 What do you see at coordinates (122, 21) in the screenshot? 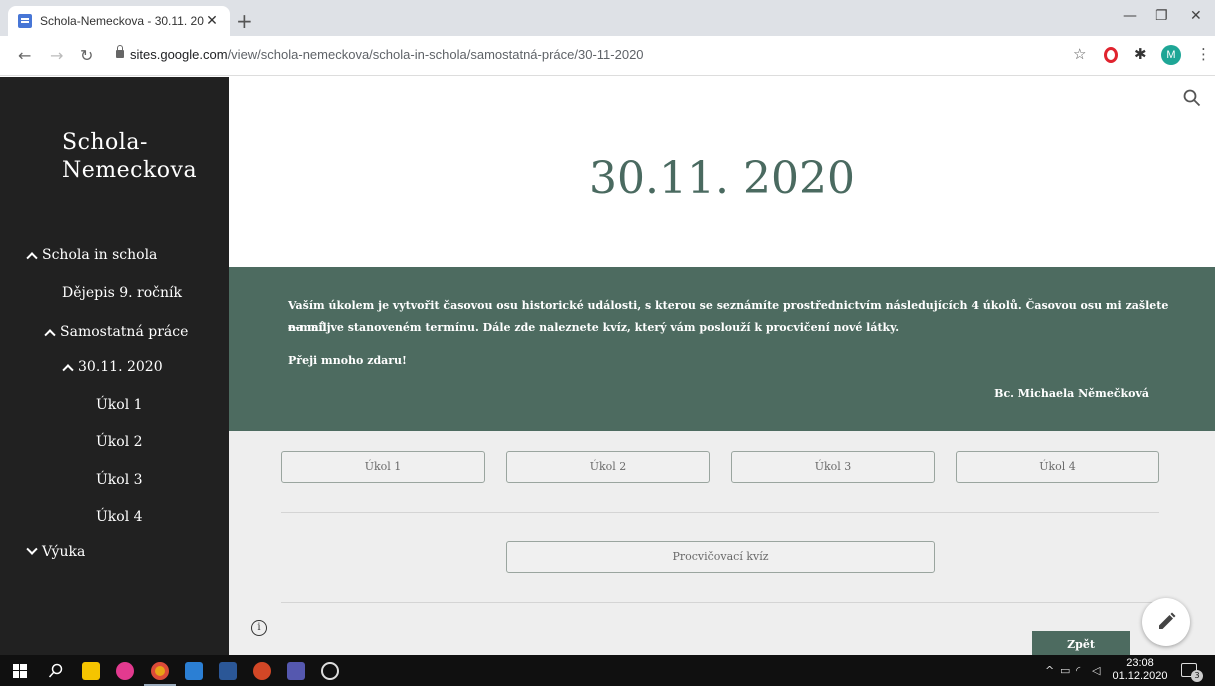
I see `tab-title: Schola-Nemeckova - 30.11. 2020` at bounding box center [122, 21].